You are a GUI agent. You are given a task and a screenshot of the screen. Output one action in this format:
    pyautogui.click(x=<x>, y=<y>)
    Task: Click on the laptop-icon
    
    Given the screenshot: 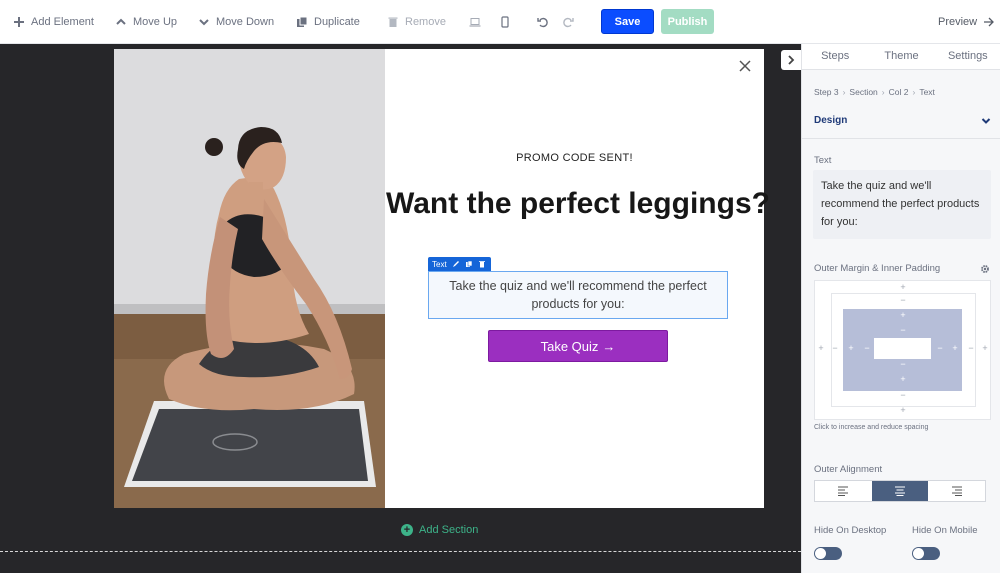 What is the action you would take?
    pyautogui.click(x=475, y=22)
    